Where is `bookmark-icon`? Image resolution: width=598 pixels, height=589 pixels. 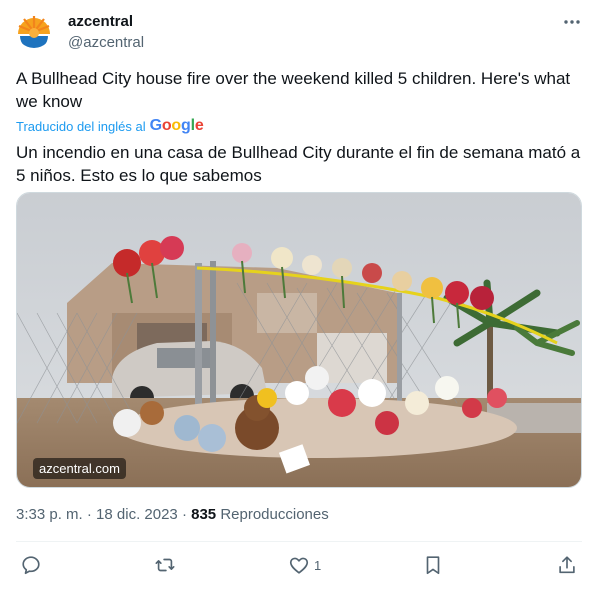 bookmark-icon is located at coordinates (433, 565).